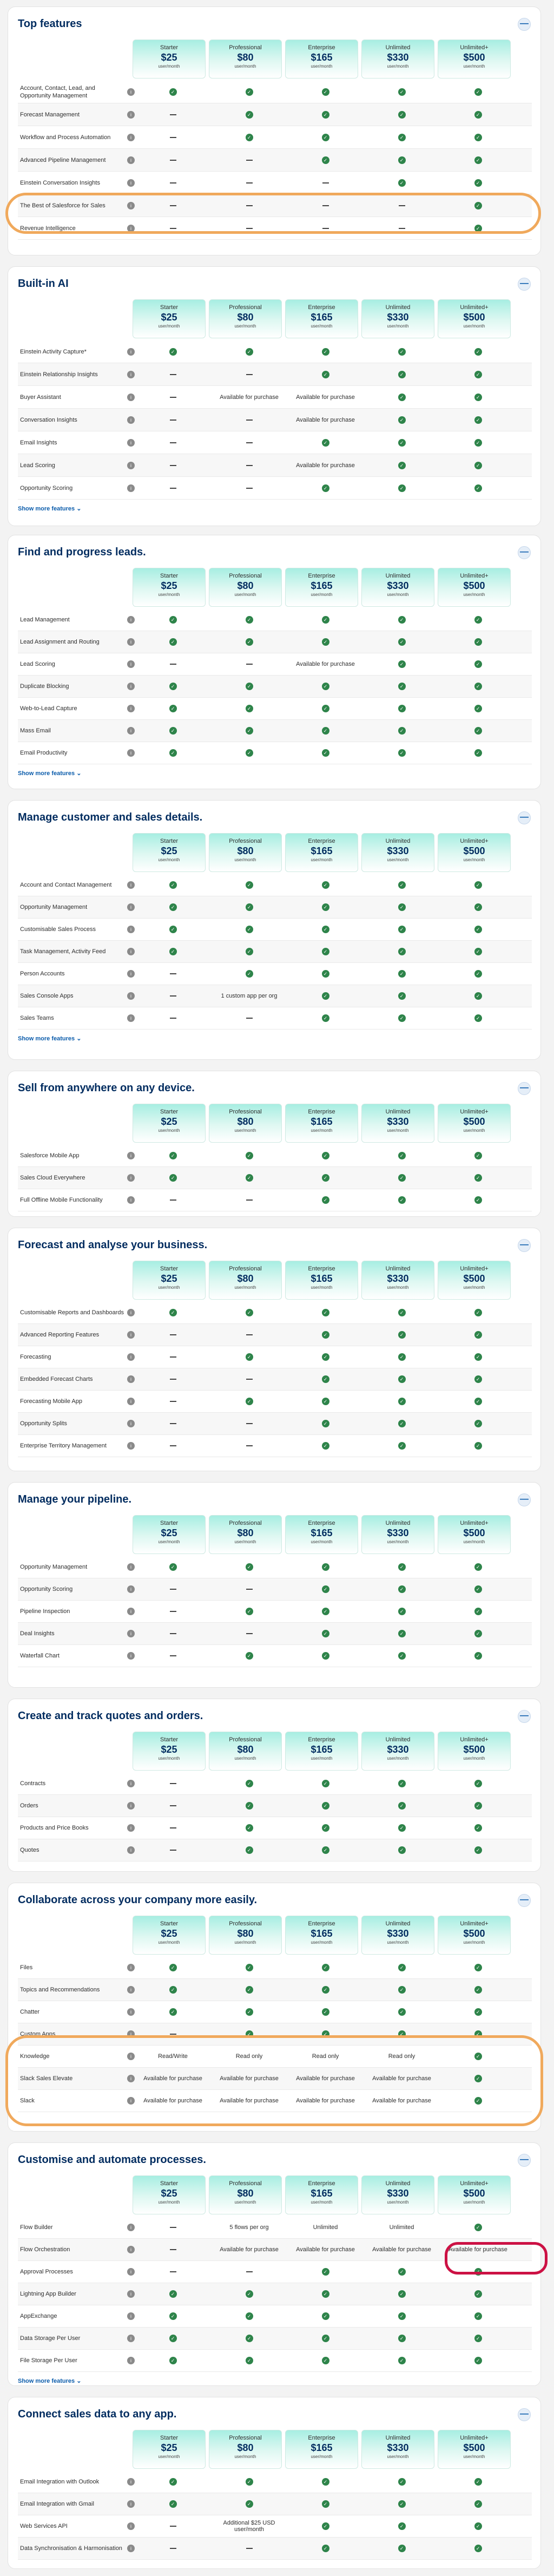 The width and height of the screenshot is (554, 2576). What do you see at coordinates (475, 1752) in the screenshot?
I see `plan-header-unlimited-plus: Unlimited+ $500 user/month` at bounding box center [475, 1752].